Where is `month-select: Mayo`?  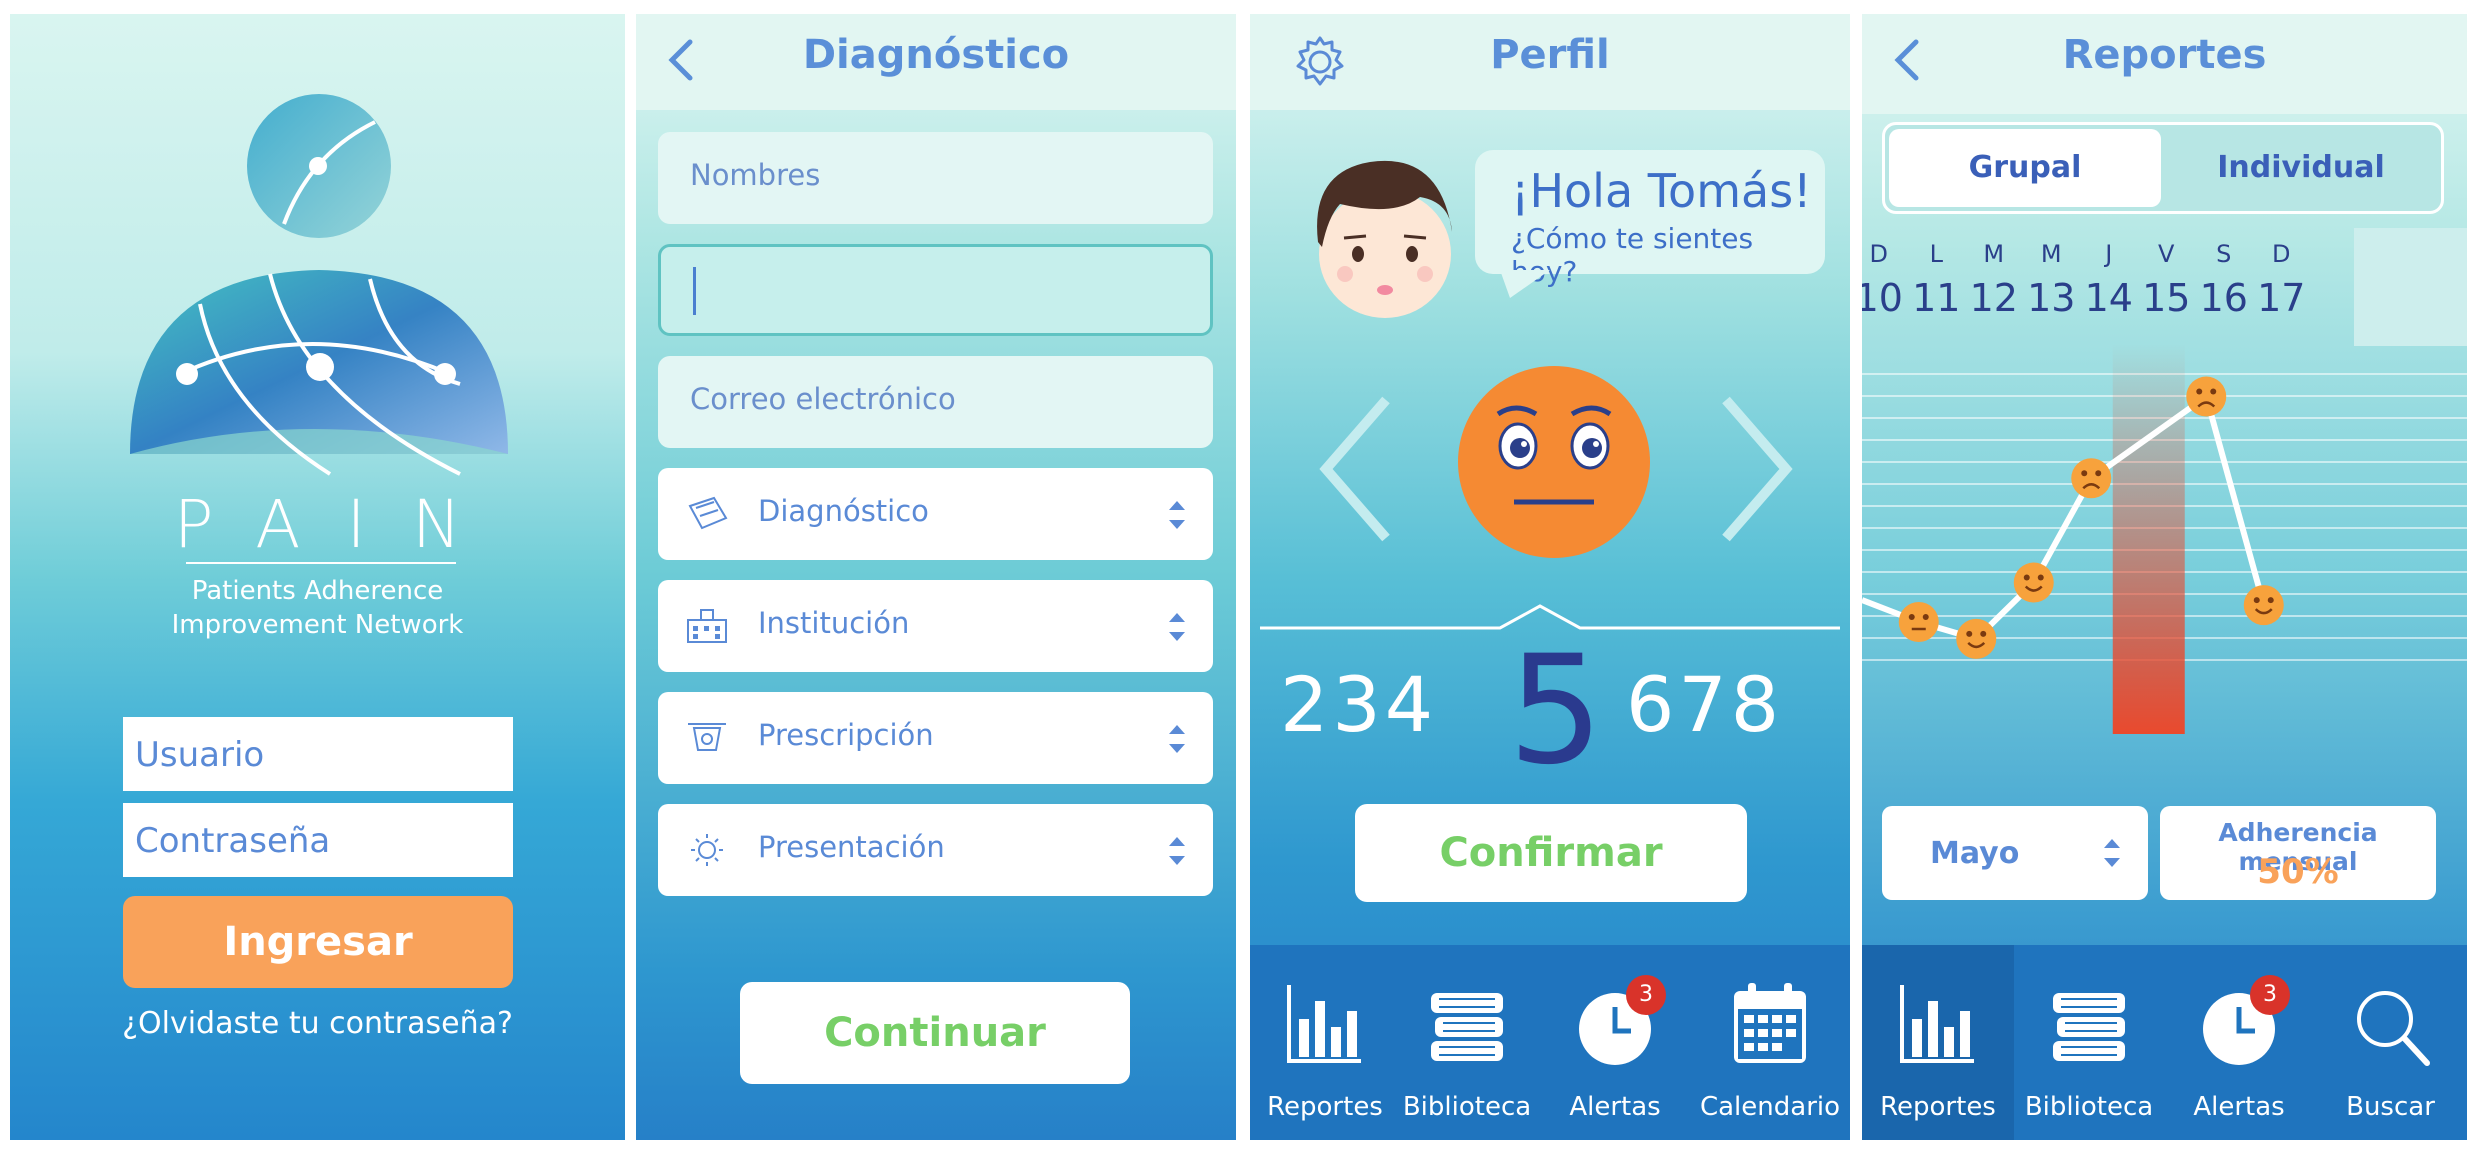
month-select: Mayo is located at coordinates (2015, 853).